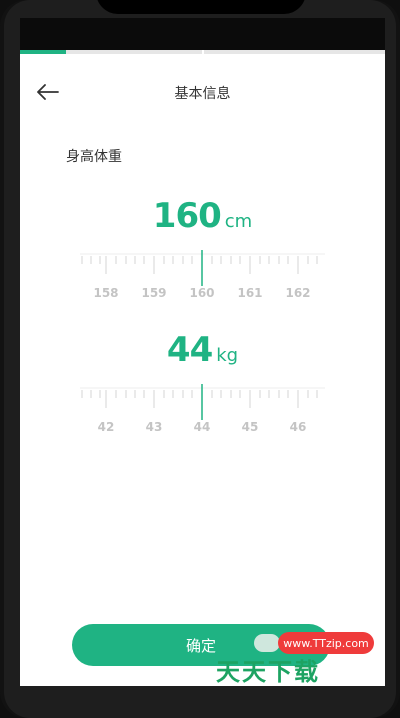 The image size is (400, 718). I want to click on step-progress-bar, so click(202, 52).